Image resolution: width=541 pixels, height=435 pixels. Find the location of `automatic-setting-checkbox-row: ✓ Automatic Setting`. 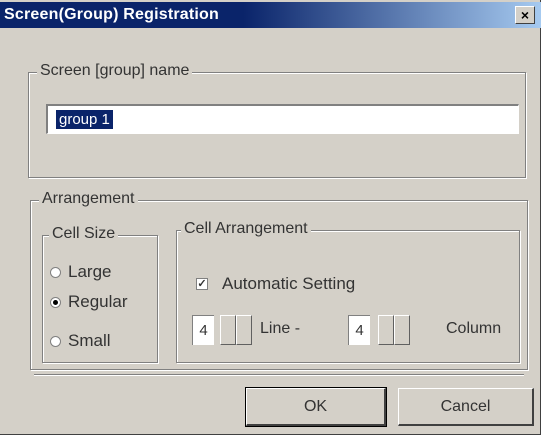

automatic-setting-checkbox-row: ✓ Automatic Setting is located at coordinates (275, 284).